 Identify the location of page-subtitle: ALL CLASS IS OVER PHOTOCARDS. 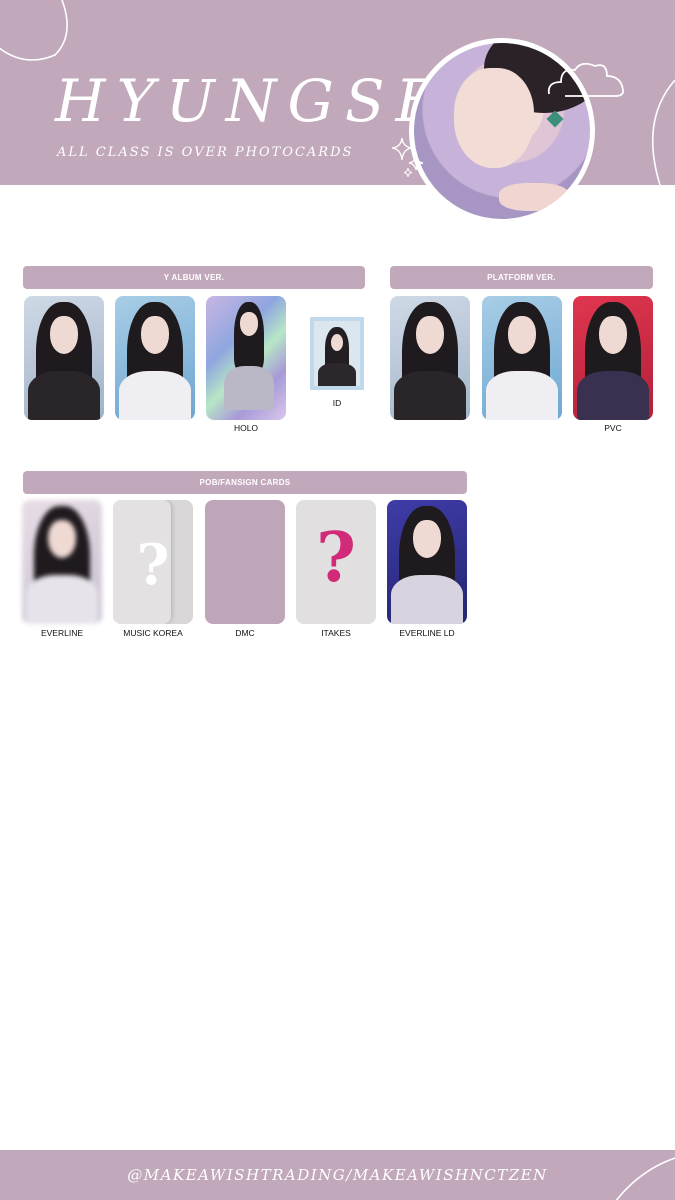
(205, 152).